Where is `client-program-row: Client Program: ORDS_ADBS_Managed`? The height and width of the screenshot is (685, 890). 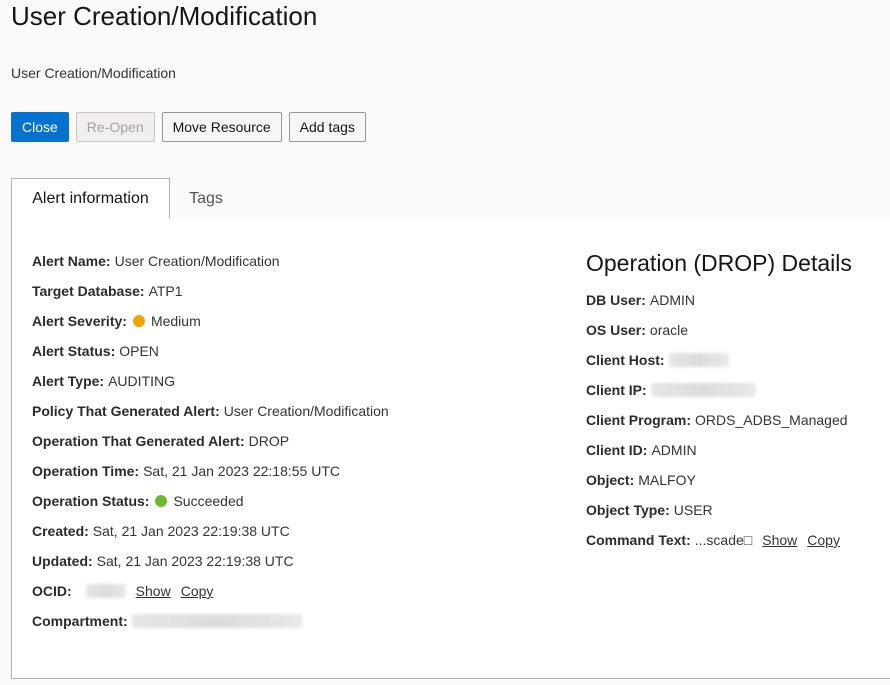
client-program-row: Client Program: ORDS_ADBS_Managed is located at coordinates (719, 426).